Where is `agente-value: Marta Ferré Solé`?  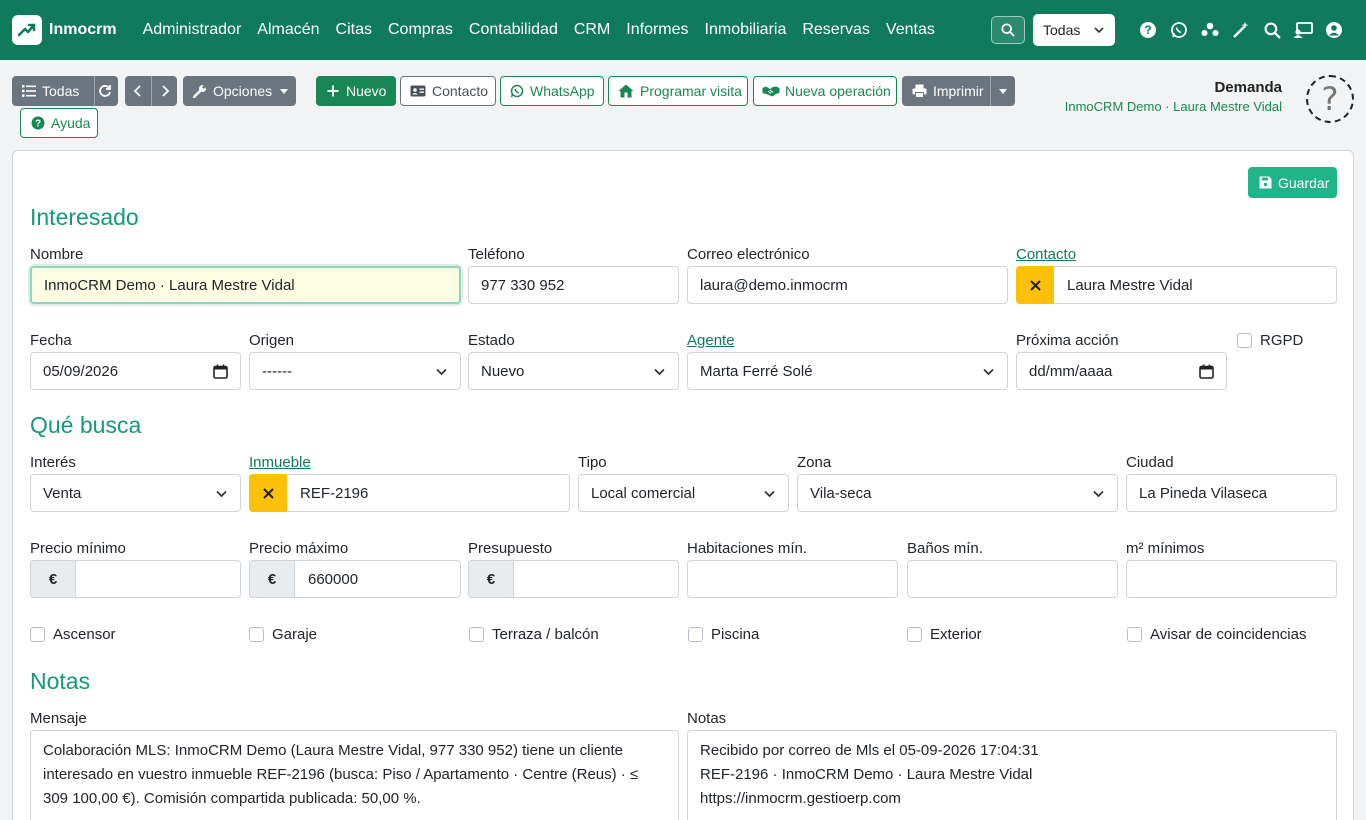 agente-value: Marta Ferré Solé is located at coordinates (756, 371).